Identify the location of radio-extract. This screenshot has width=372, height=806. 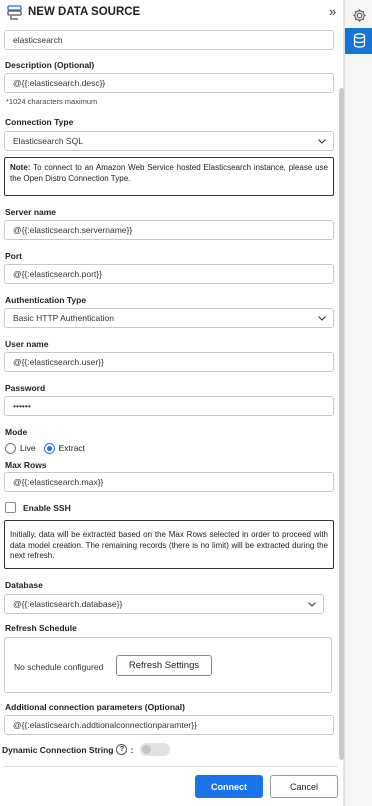
(49, 448).